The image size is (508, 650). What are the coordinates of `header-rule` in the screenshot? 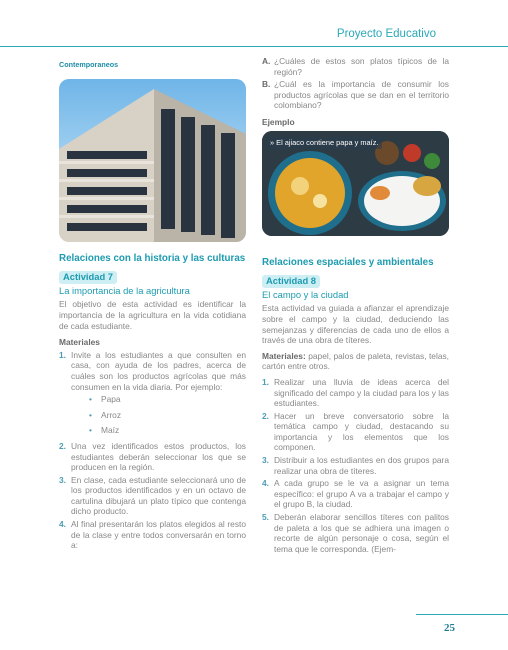 It's located at (254, 46).